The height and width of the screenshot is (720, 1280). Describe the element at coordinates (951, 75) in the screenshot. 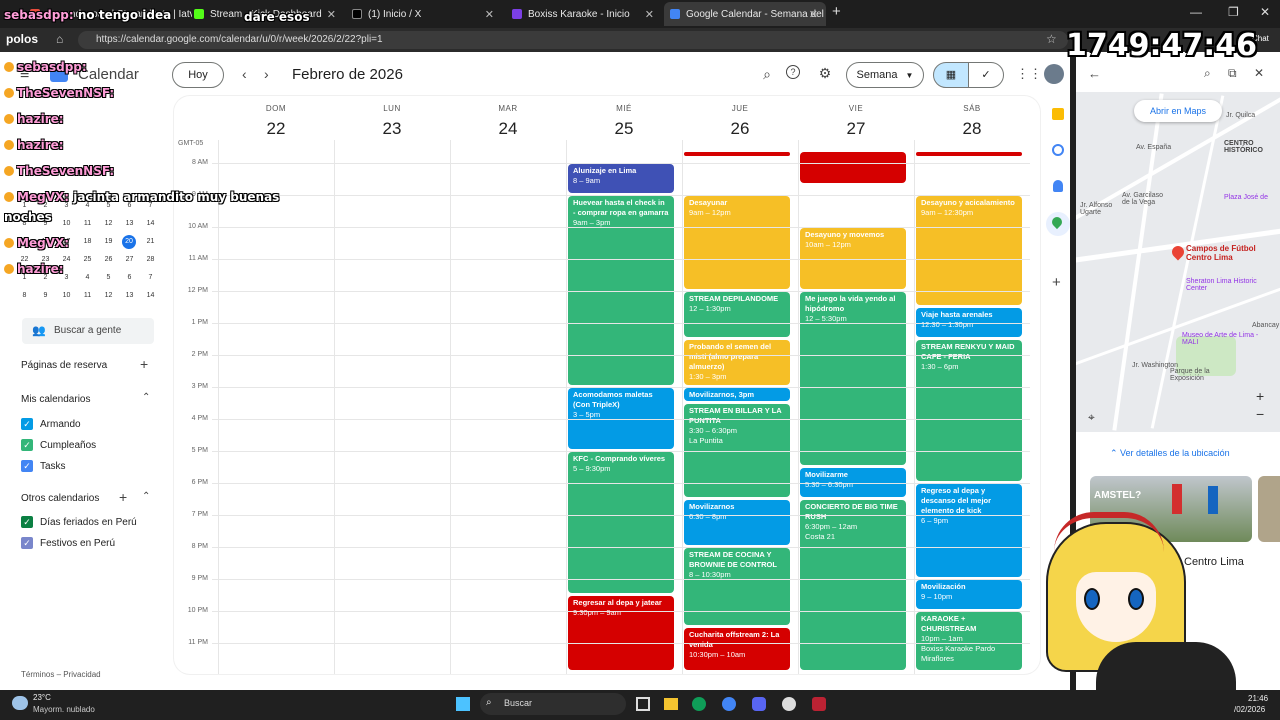

I see `calendar-view-toggle: ▦` at that location.